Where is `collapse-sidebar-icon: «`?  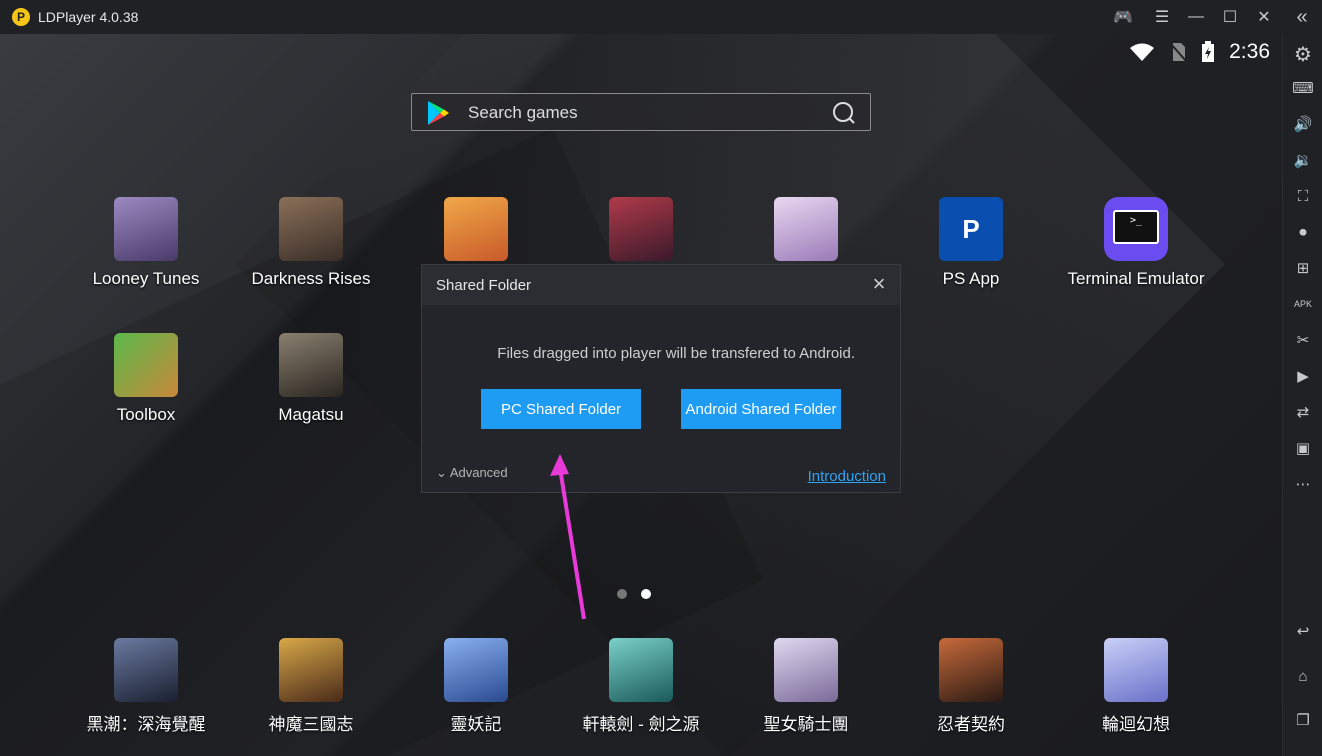 collapse-sidebar-icon: « is located at coordinates (1302, 17).